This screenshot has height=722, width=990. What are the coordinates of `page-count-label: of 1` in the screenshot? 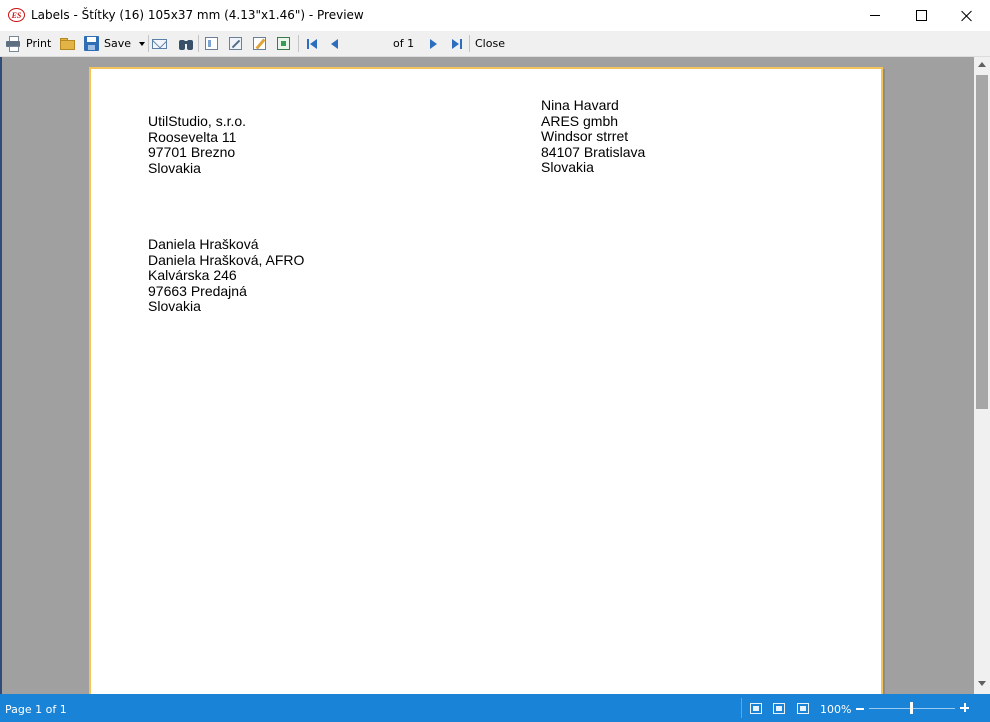 It's located at (404, 43).